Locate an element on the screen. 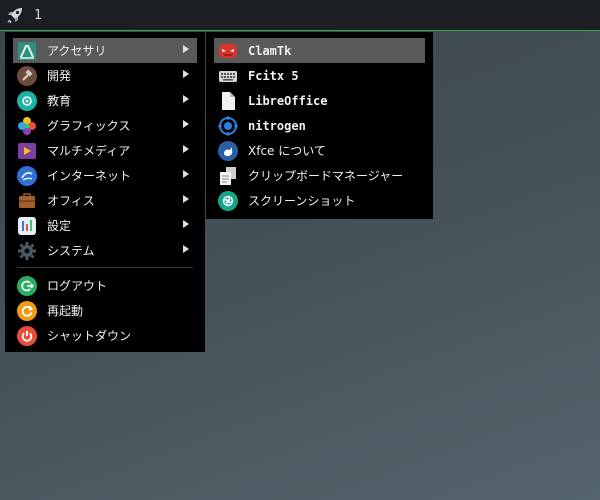 The height and width of the screenshot is (500, 600). menu-item-label: 開発 is located at coordinates (59, 76).